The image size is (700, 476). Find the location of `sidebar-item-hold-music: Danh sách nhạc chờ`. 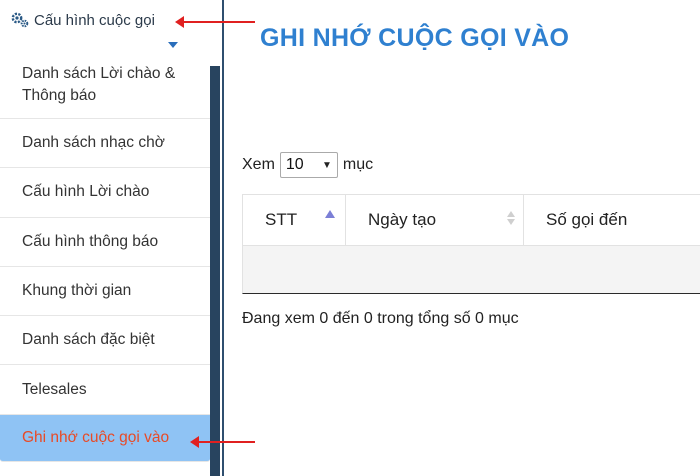

sidebar-item-hold-music: Danh sách nhạc chờ is located at coordinates (105, 144).